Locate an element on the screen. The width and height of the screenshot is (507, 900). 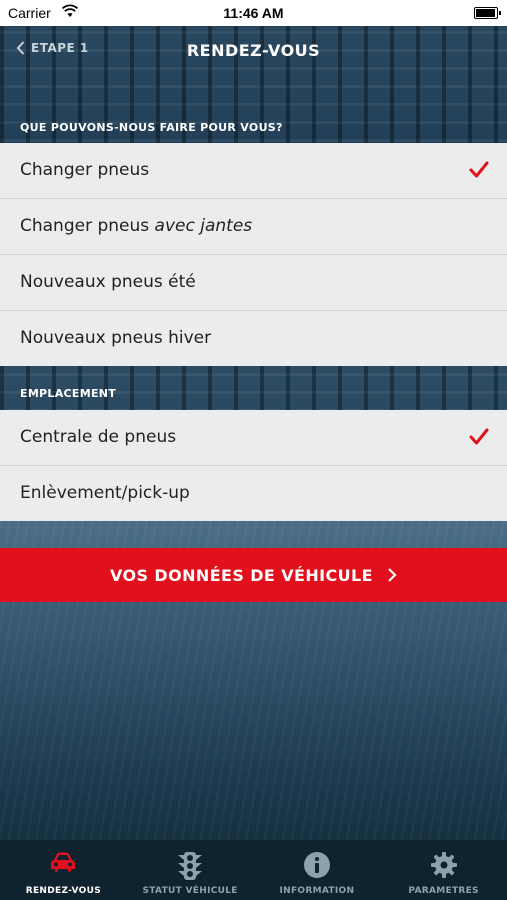
gear-icon is located at coordinates (443, 865).